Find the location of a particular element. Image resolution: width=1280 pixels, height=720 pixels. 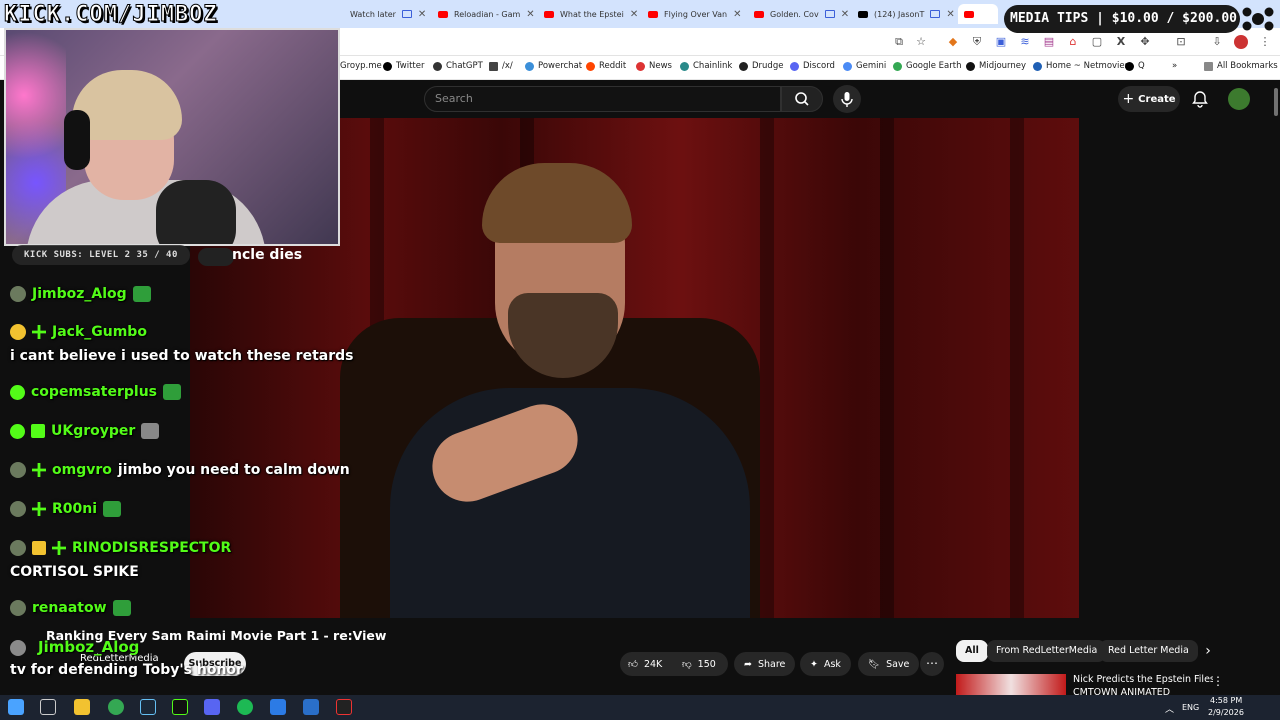

chevron-right-icon: › is located at coordinates (1208, 651).